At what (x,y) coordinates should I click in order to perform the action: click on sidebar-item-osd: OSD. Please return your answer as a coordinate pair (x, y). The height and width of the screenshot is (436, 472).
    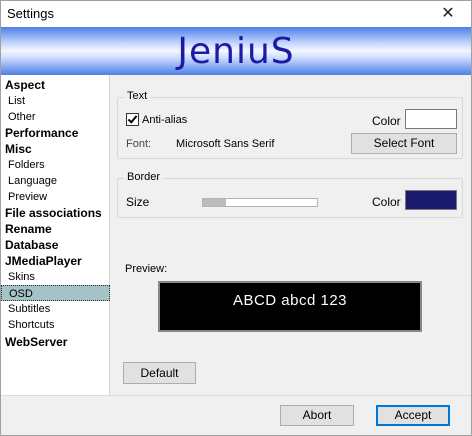
    Looking at the image, I should click on (55, 293).